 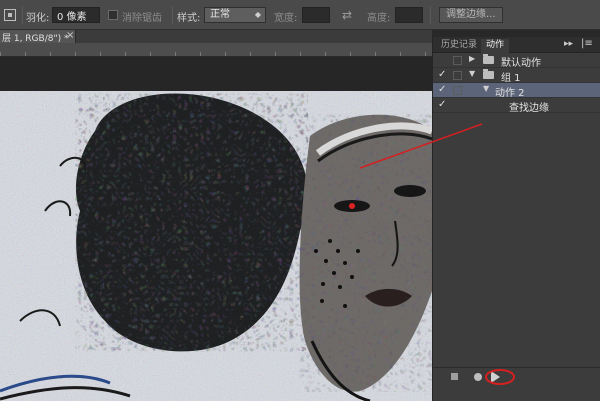 I want to click on antialias-label: 消除锯齿, so click(x=142, y=18).